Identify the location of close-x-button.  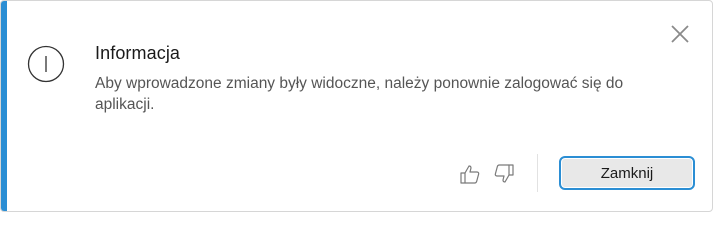
(680, 36).